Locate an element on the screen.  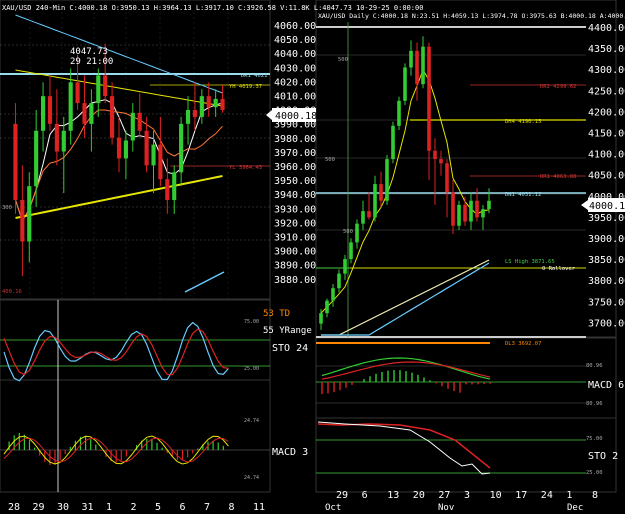
right-sto-panel is located at coordinates (466, 455).